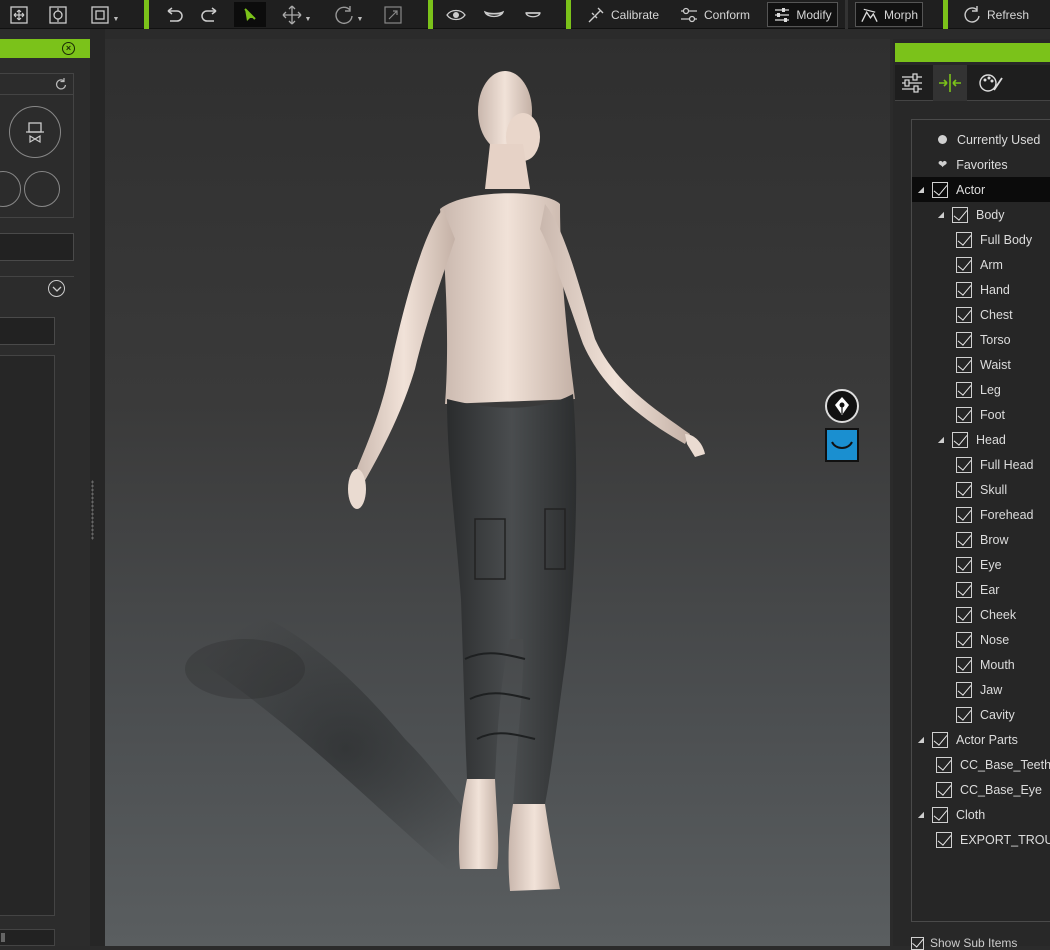 This screenshot has width=1050, height=950. I want to click on eye-icon, so click(456, 14).